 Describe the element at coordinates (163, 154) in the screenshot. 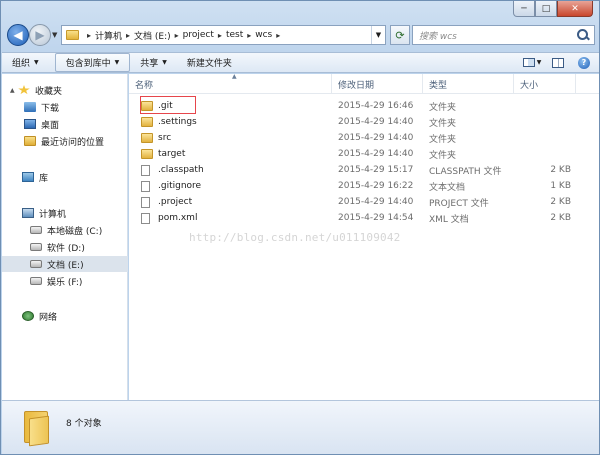

I see `file-name: target` at that location.